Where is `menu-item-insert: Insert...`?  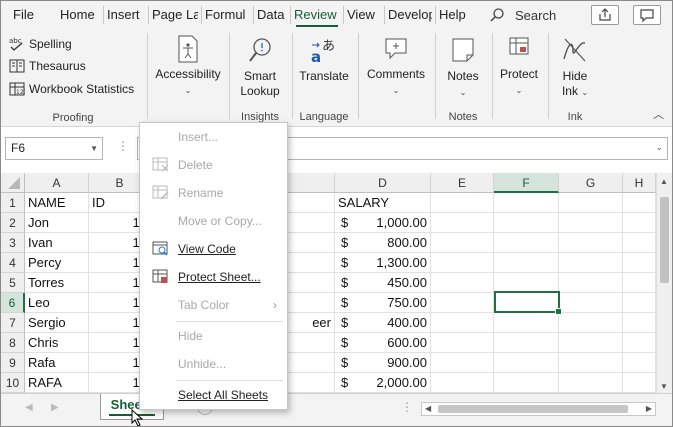
menu-item-insert: Insert... is located at coordinates (213, 137).